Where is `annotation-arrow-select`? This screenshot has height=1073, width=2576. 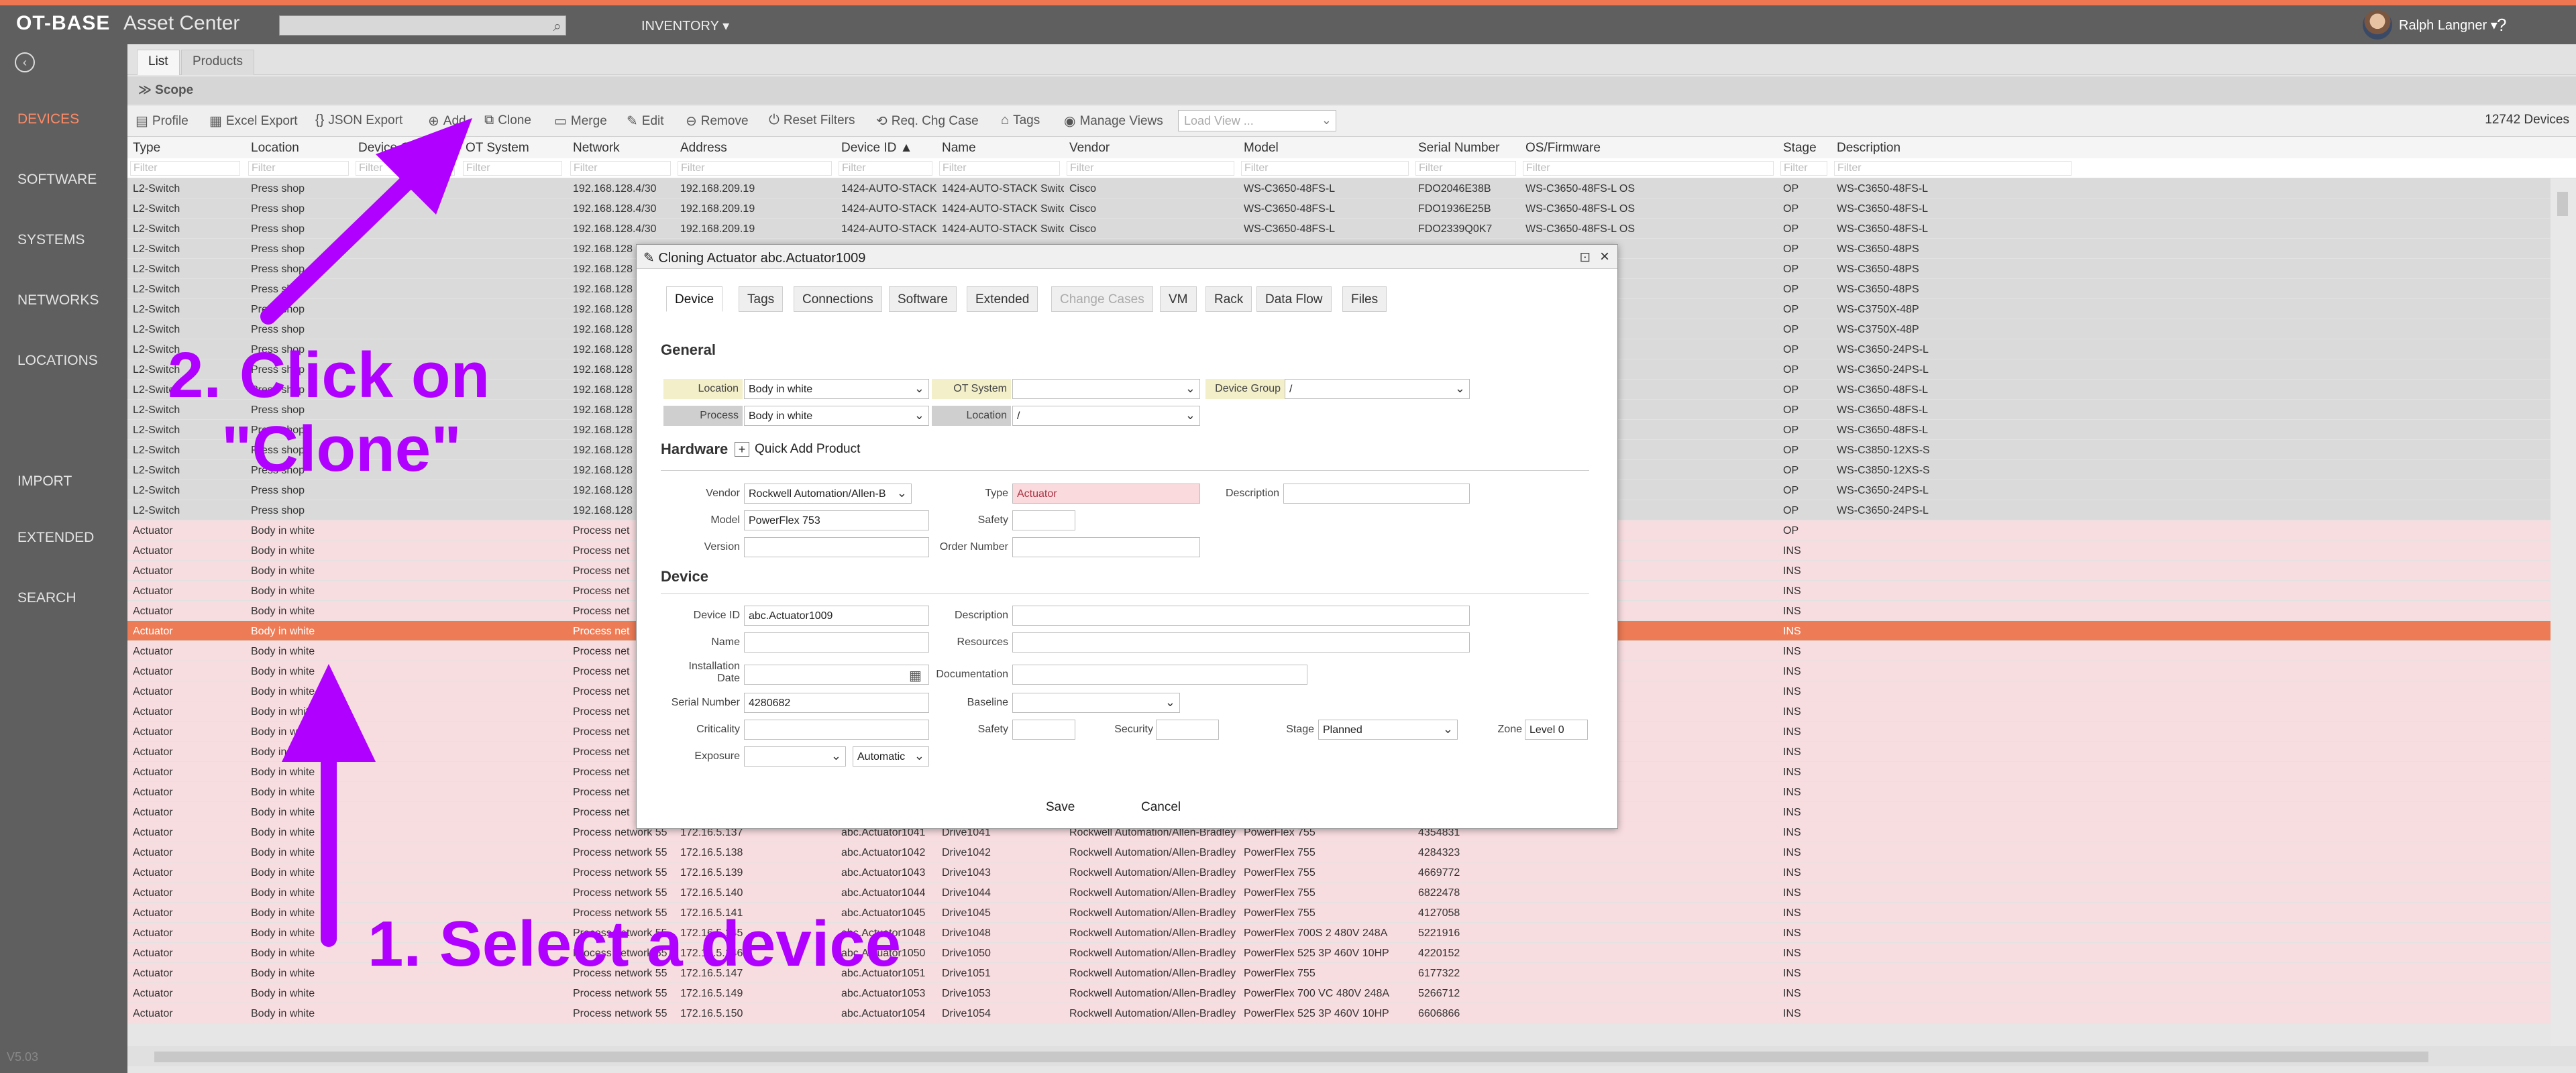 annotation-arrow-select is located at coordinates (329, 805).